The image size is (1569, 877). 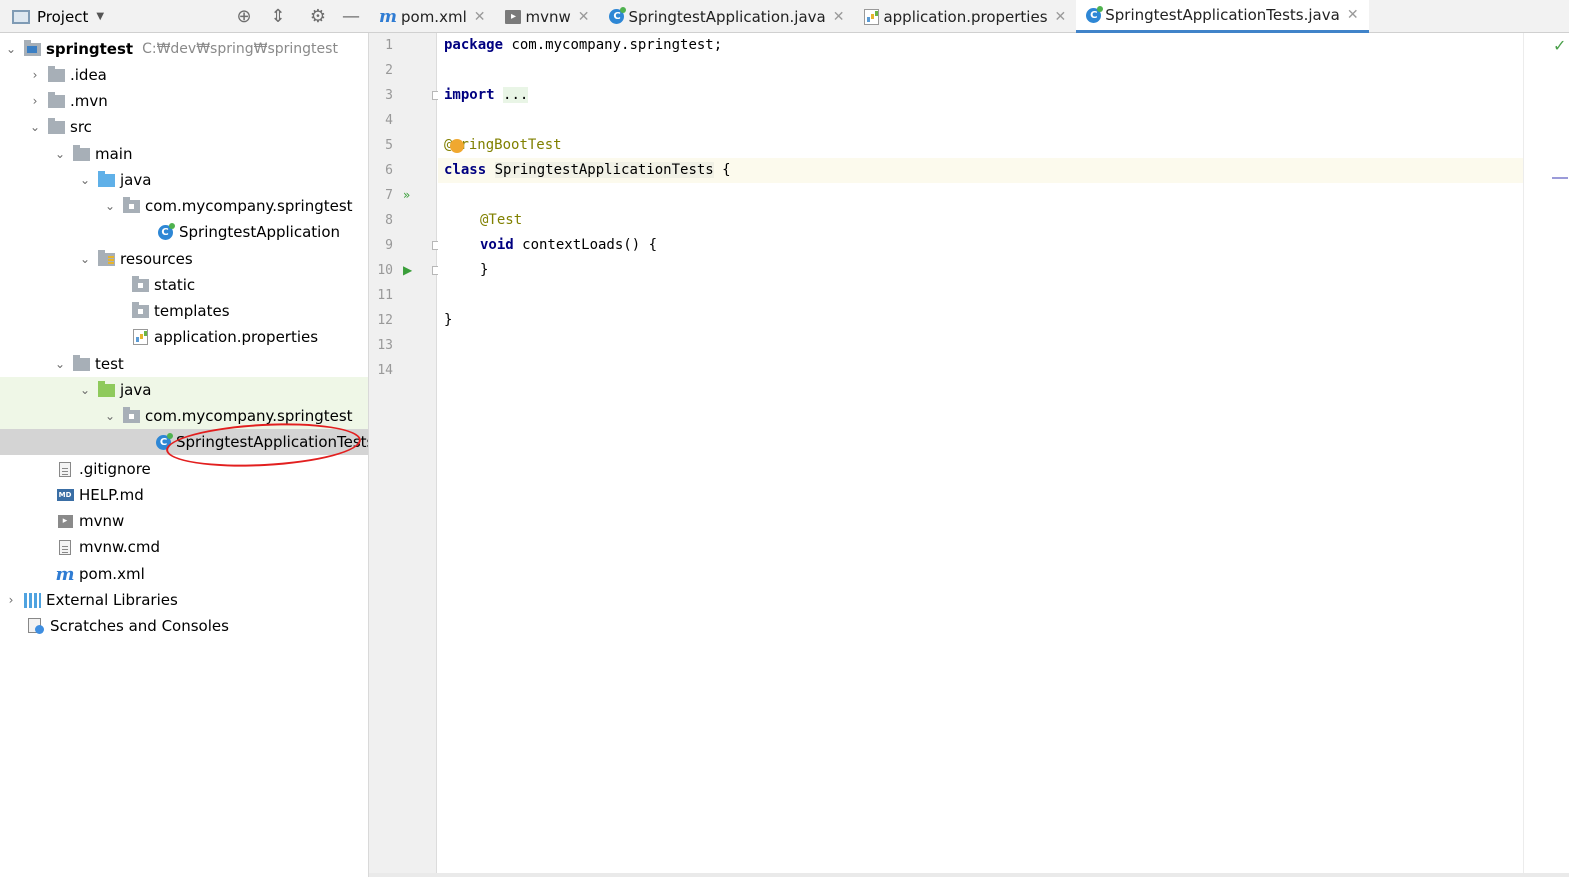 What do you see at coordinates (406, 195) in the screenshot?
I see `run-tests-icon: »` at bounding box center [406, 195].